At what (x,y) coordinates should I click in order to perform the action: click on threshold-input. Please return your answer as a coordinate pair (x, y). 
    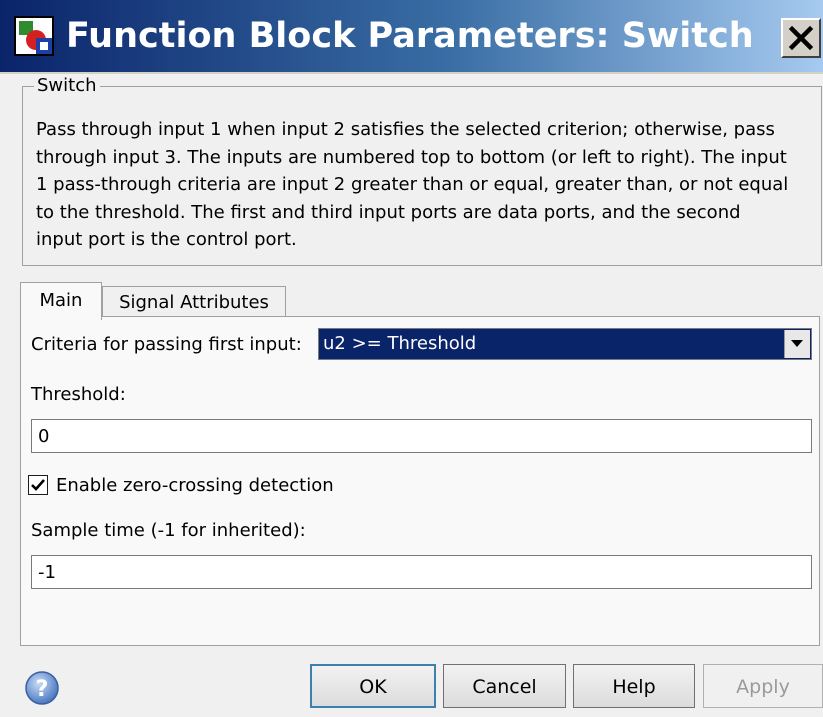
    Looking at the image, I should click on (421, 436).